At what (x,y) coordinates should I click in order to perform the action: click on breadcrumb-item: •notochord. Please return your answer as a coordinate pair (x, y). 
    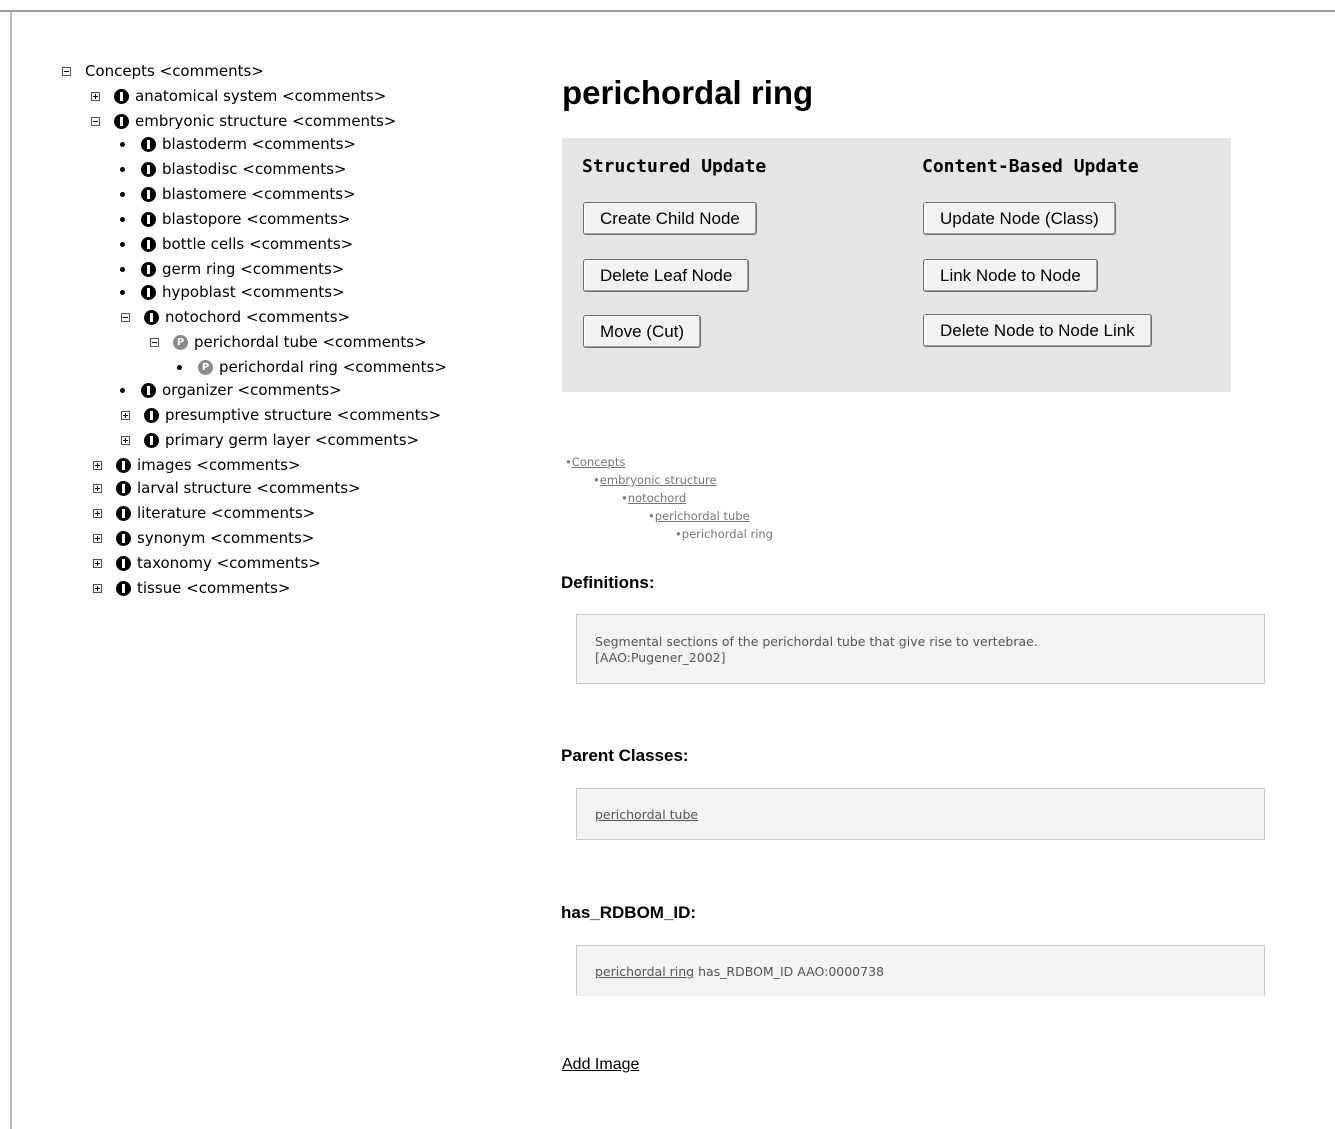
    Looking at the image, I should click on (653, 498).